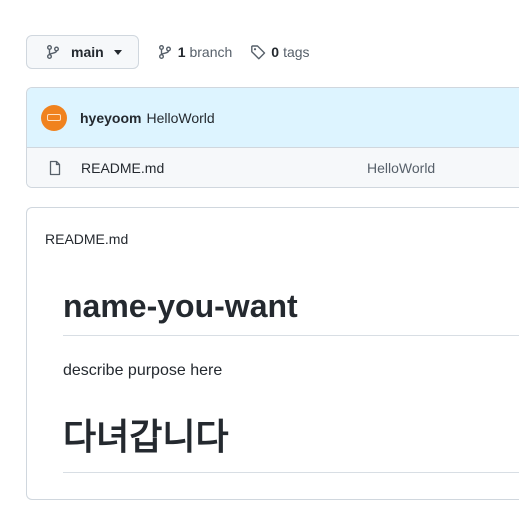  I want to click on tags-link: 0 tags, so click(280, 52).